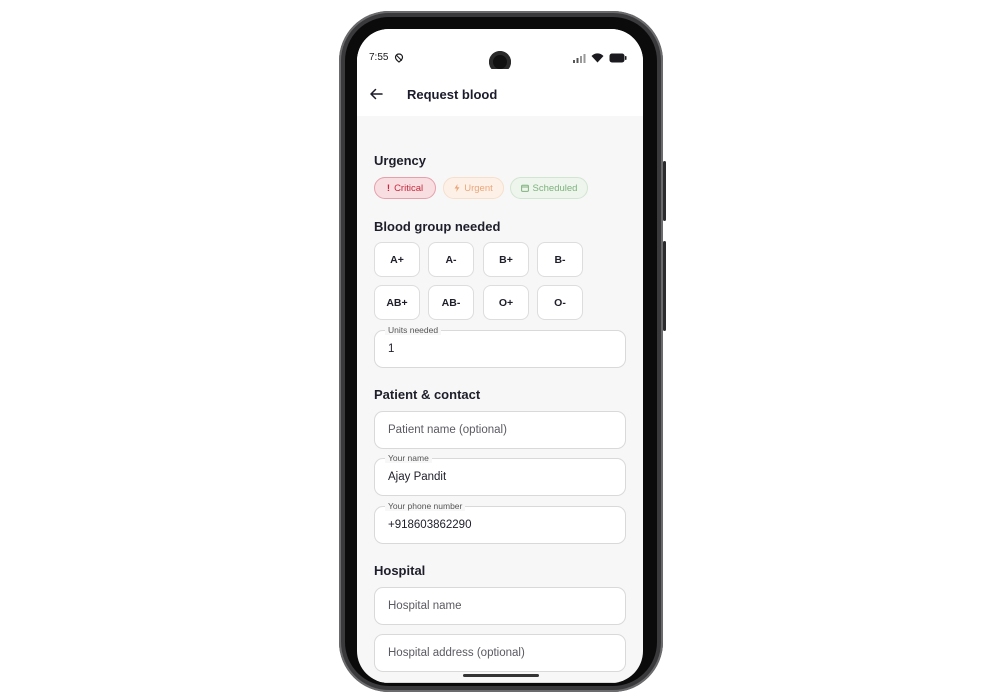  What do you see at coordinates (451, 259) in the screenshot?
I see `blood-group-a-negative: A-` at bounding box center [451, 259].